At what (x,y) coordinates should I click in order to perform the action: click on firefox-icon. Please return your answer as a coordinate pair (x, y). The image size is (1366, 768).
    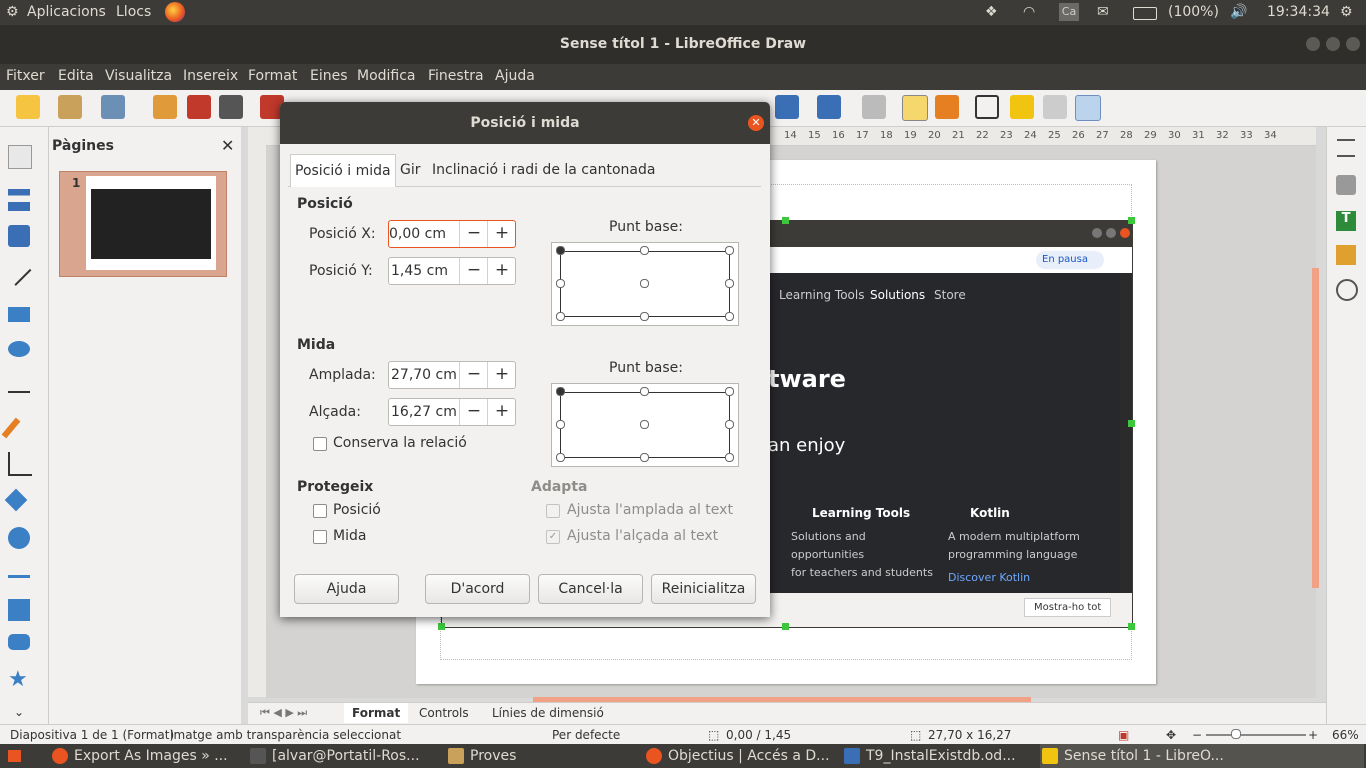
    Looking at the image, I should click on (175, 12).